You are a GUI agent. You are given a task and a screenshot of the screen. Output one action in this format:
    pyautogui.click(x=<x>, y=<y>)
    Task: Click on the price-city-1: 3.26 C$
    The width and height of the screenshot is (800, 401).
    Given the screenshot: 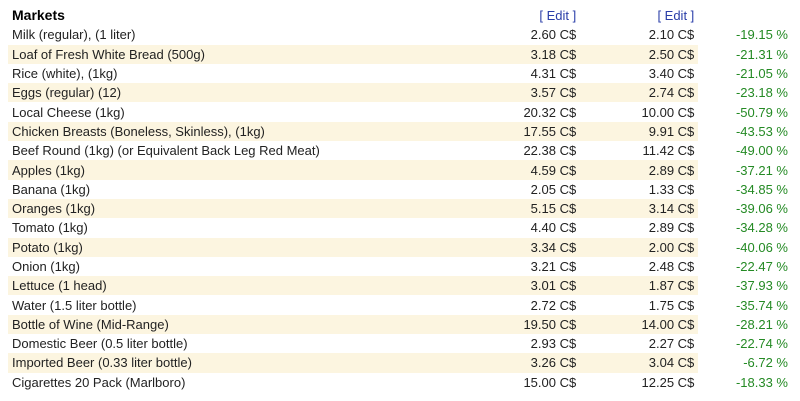 What is the action you would take?
    pyautogui.click(x=524, y=363)
    